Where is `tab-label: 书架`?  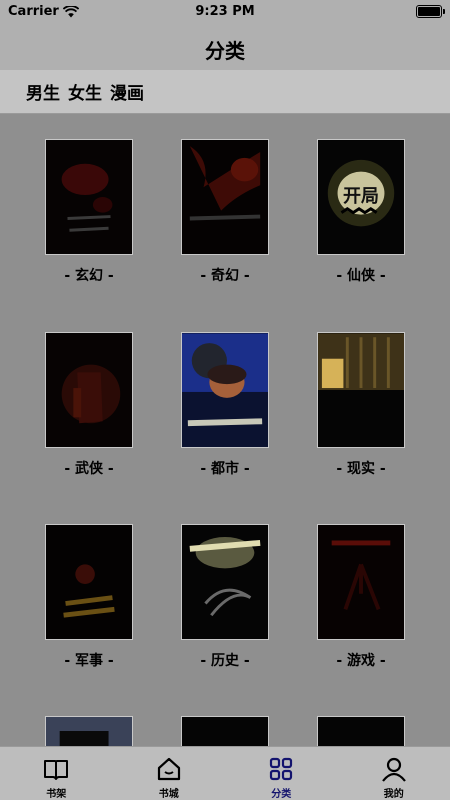 tab-label: 书架 is located at coordinates (56, 794).